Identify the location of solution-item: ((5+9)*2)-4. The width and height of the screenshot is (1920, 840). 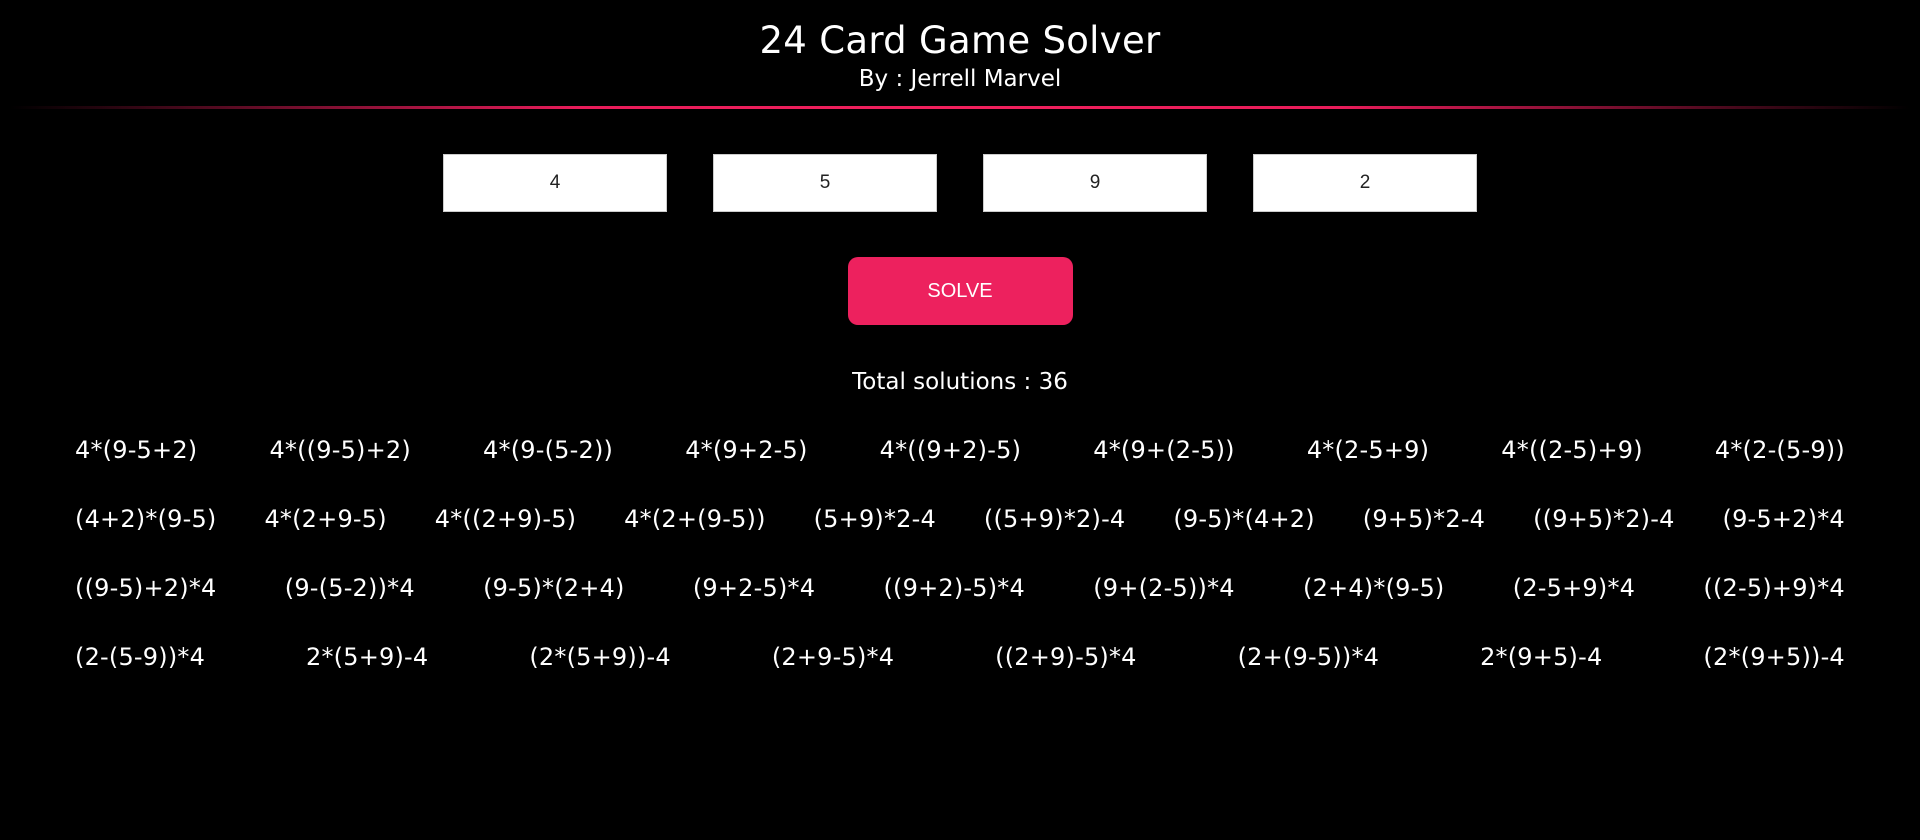
(1054, 519).